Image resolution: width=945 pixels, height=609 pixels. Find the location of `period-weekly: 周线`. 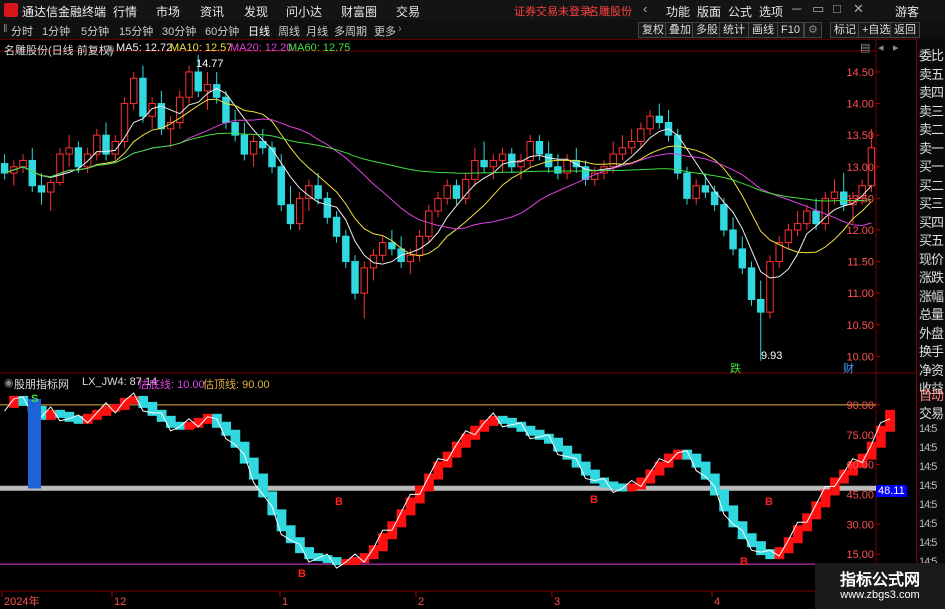

period-weekly: 周线 is located at coordinates (289, 31).